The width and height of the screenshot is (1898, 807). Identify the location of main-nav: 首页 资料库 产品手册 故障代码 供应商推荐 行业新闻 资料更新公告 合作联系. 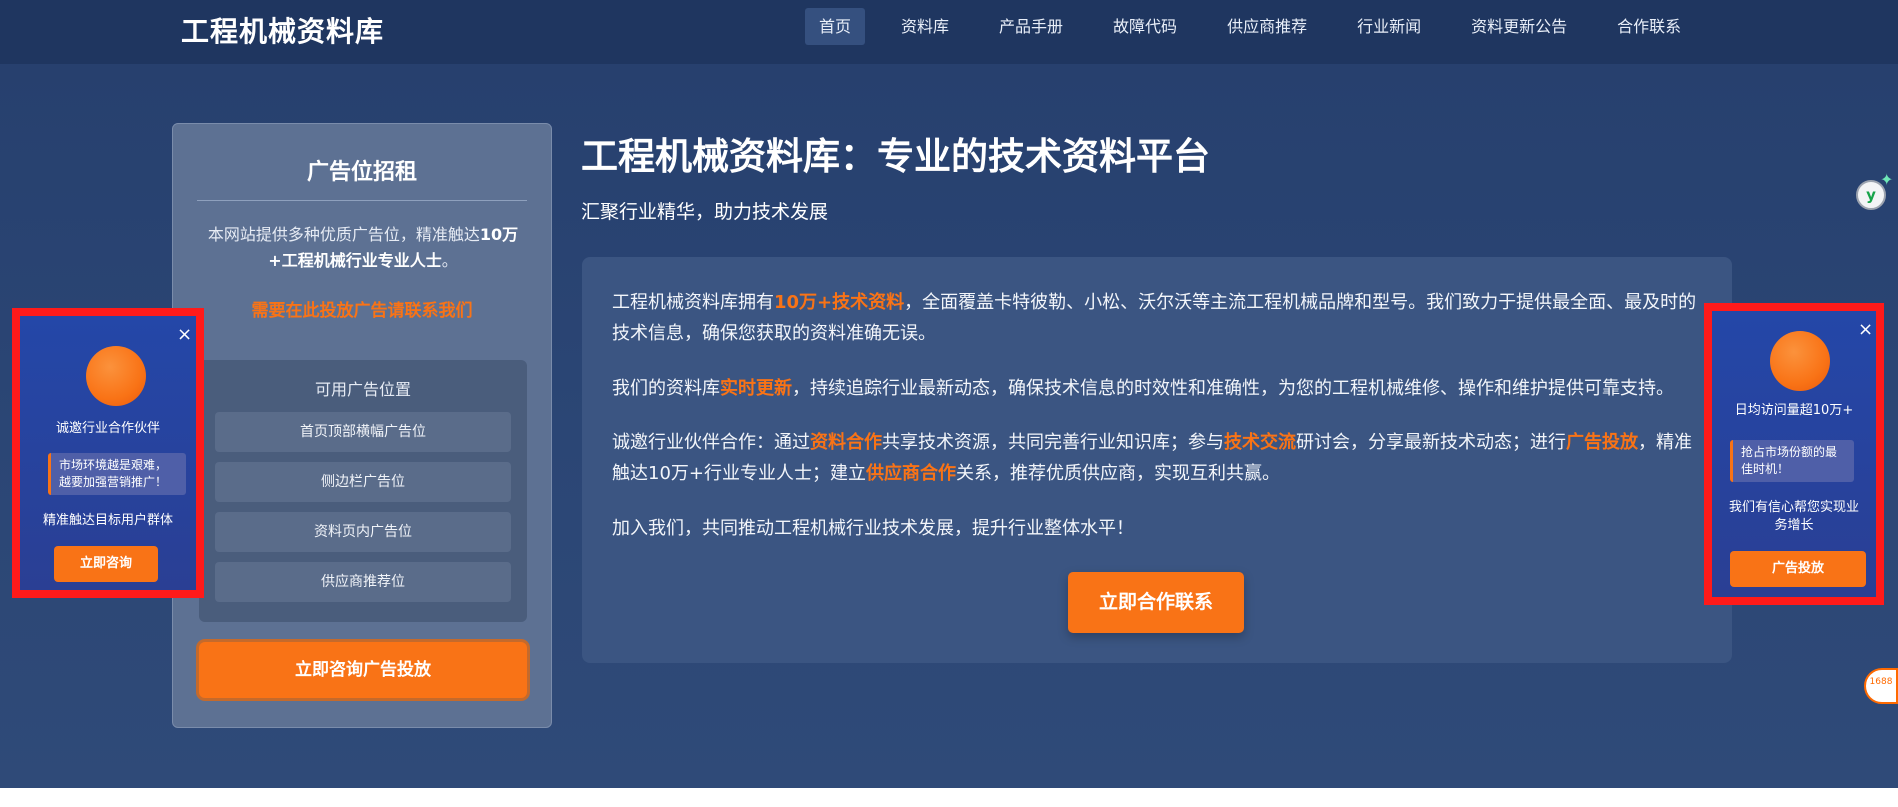
(1261, 26).